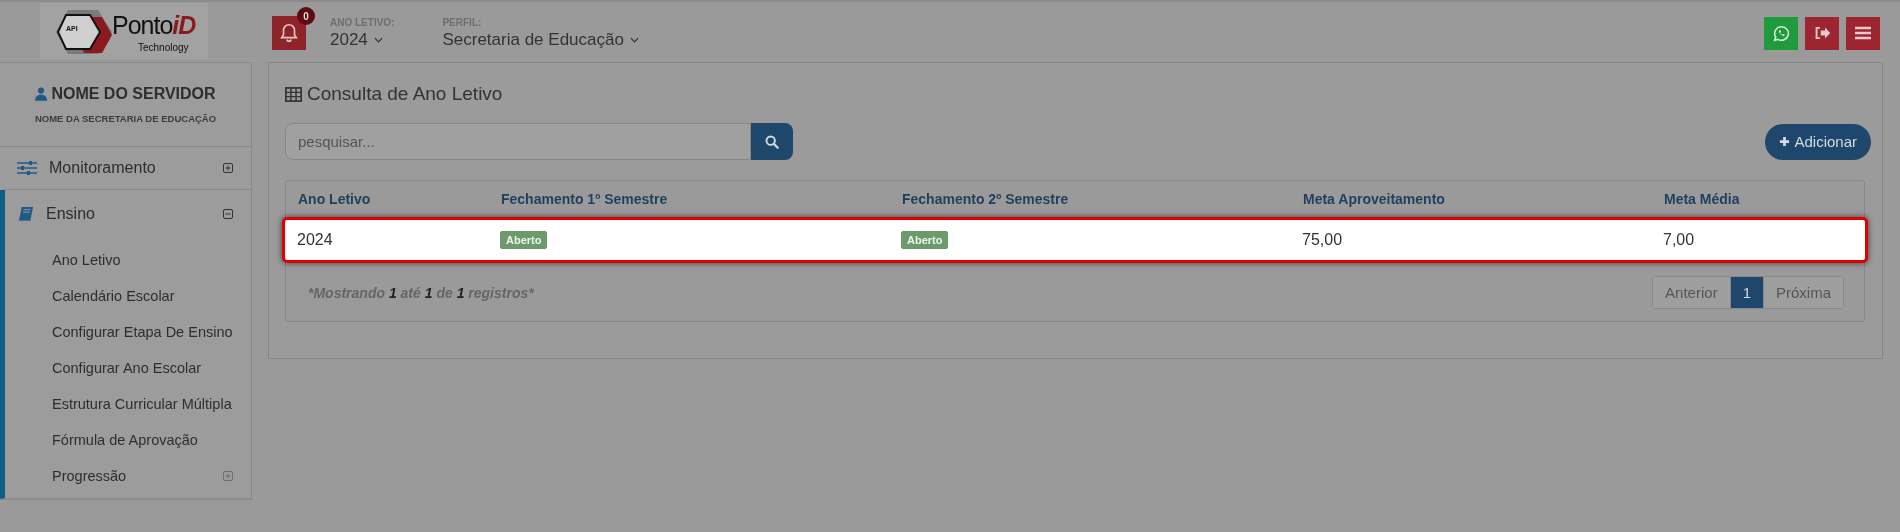 This screenshot has height=532, width=1900. I want to click on minus-square-icon, so click(228, 214).